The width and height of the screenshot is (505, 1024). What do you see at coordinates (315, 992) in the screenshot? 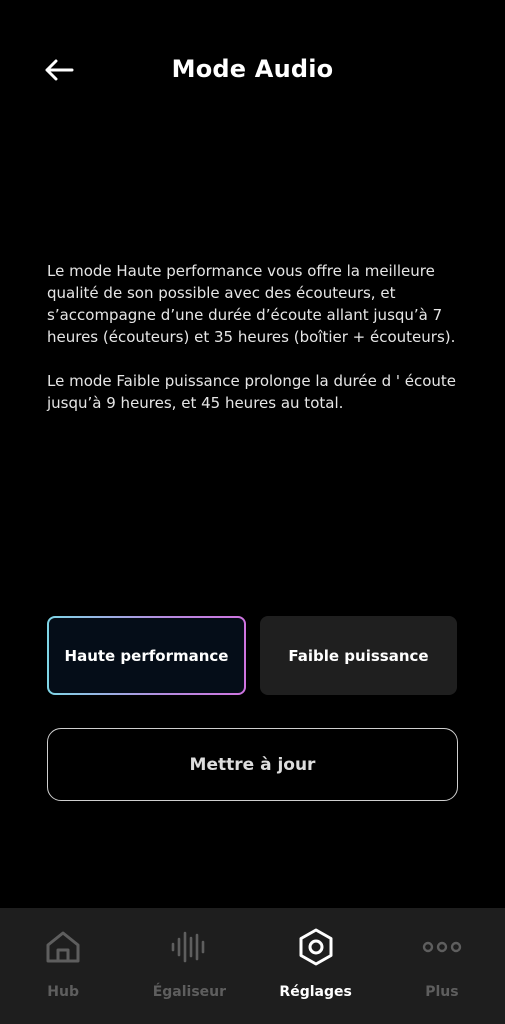
I see `nav-label-settings: Réglages` at bounding box center [315, 992].